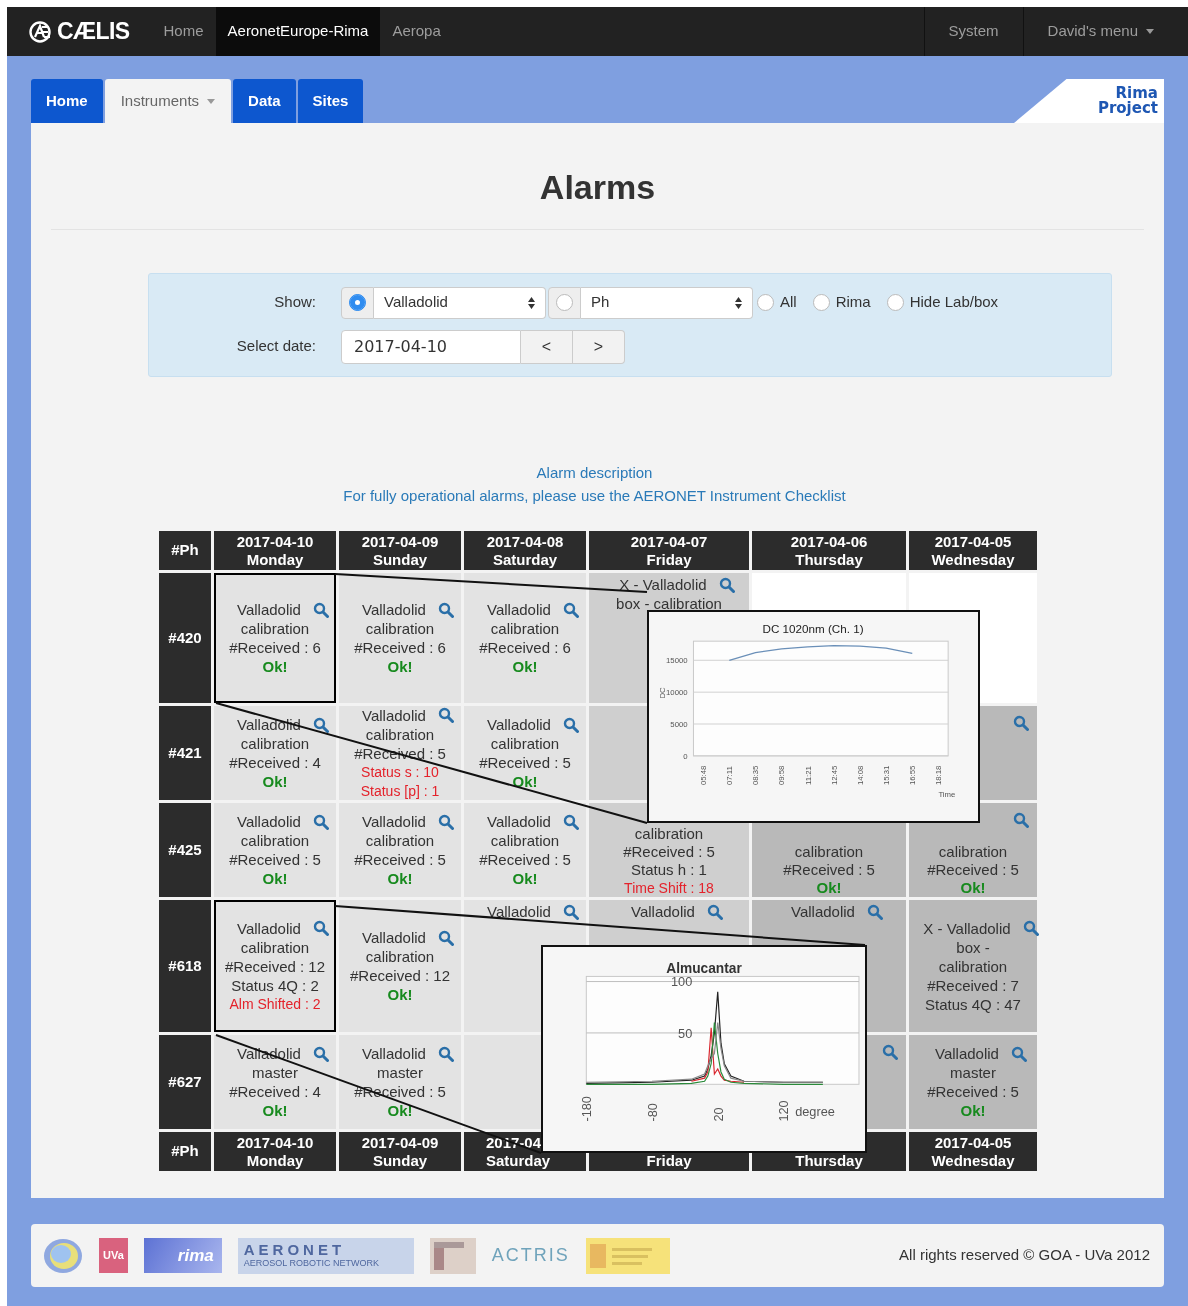 The height and width of the screenshot is (1306, 1188). I want to click on cell-text: master, so click(400, 1072).